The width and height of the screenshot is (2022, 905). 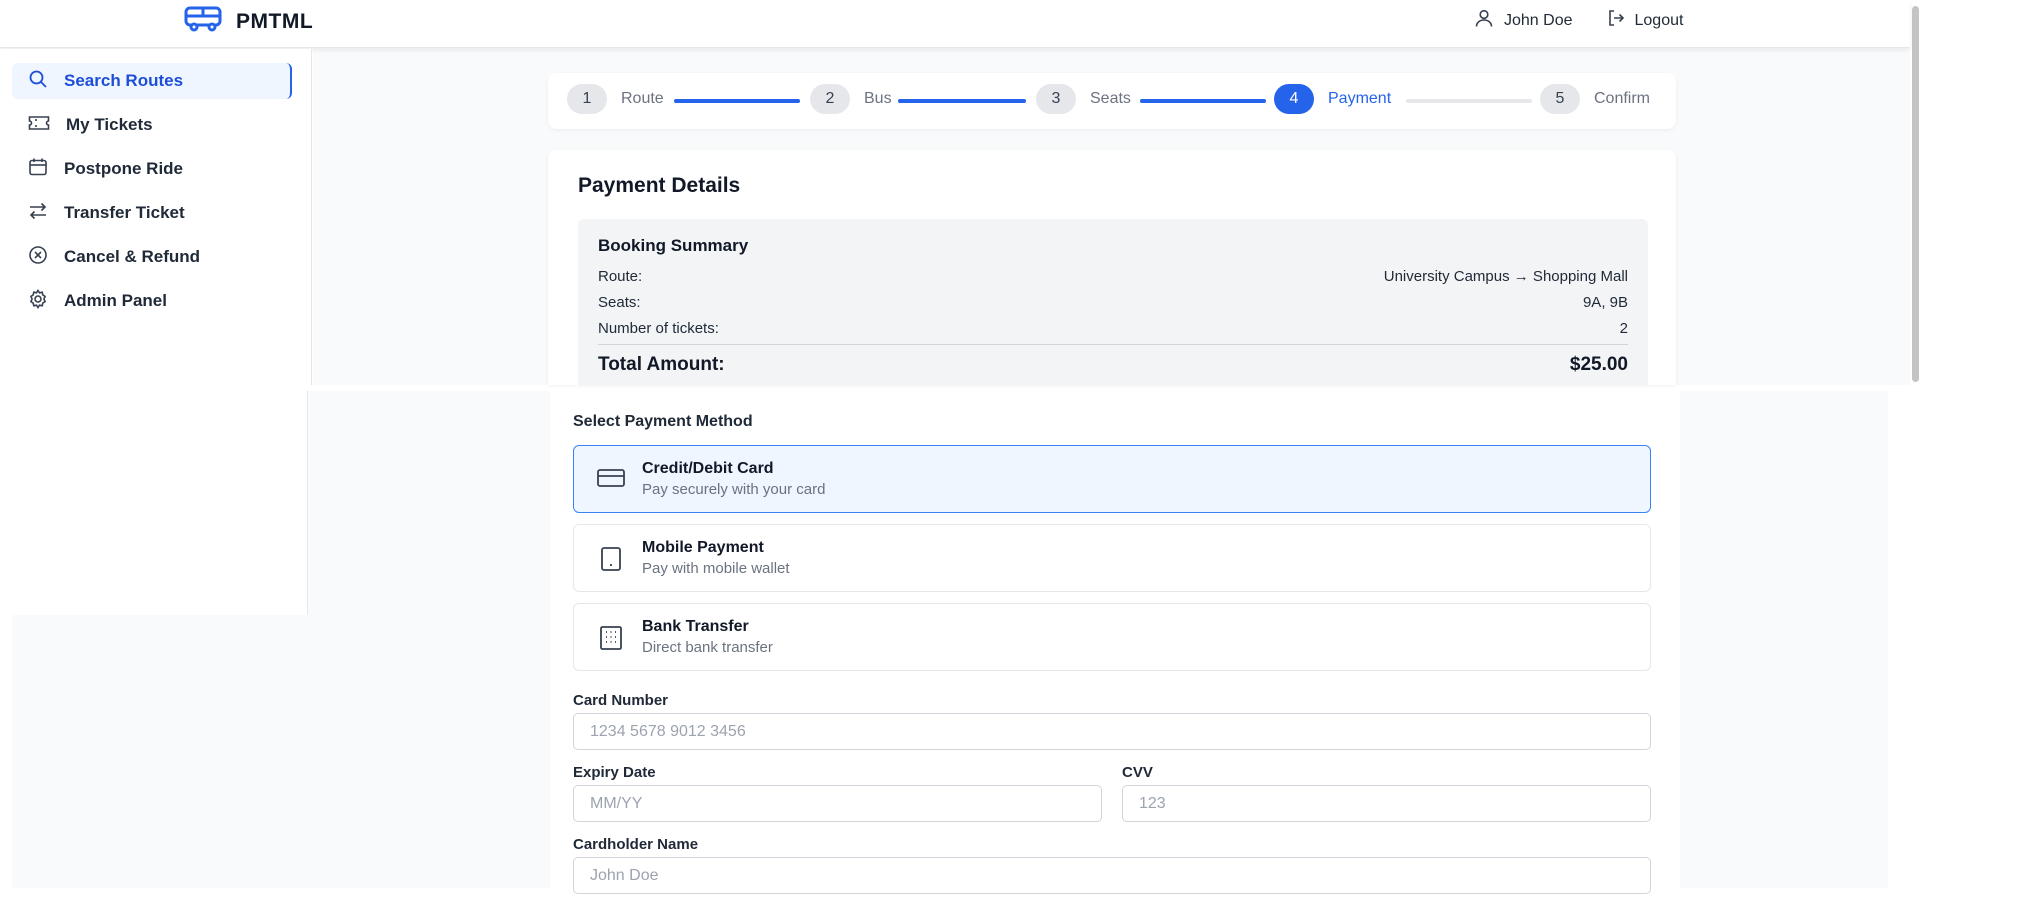 What do you see at coordinates (124, 80) in the screenshot?
I see `sidebar-item-label: Search Routes` at bounding box center [124, 80].